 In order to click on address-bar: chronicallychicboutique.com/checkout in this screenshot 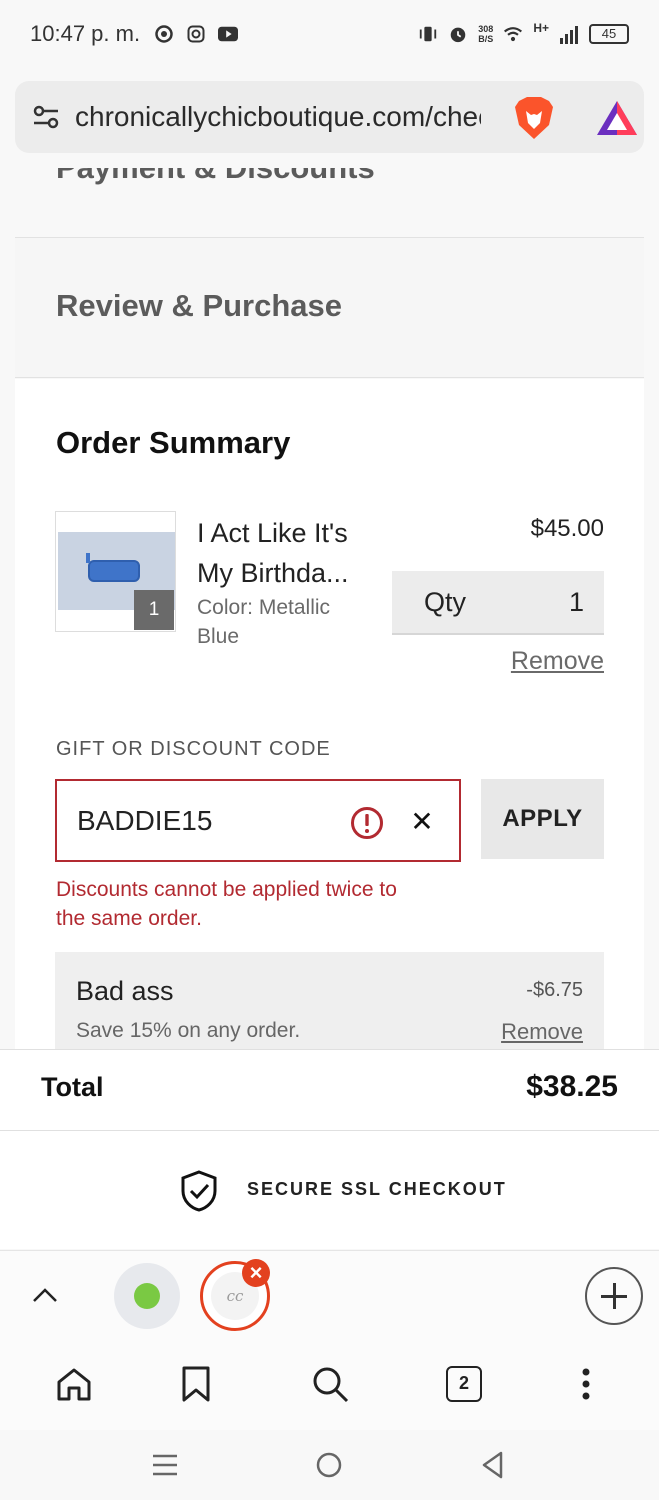, I will do `click(329, 117)`.